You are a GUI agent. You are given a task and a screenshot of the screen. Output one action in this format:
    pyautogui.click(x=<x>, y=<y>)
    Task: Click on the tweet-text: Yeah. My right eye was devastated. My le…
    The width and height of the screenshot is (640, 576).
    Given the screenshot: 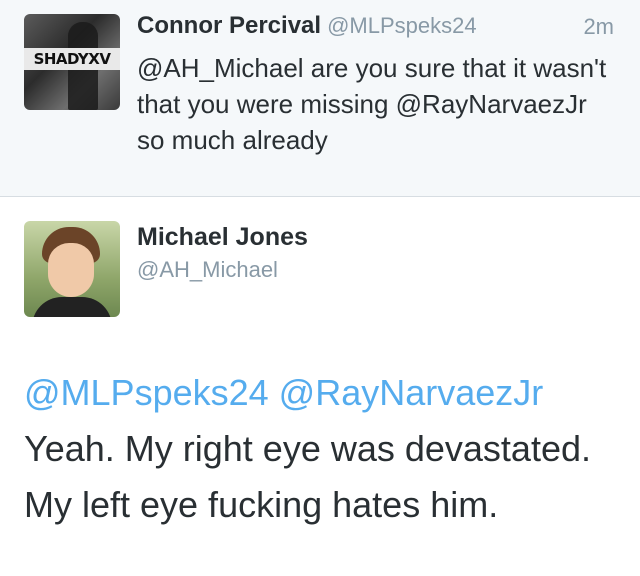 What is the action you would take?
    pyautogui.click(x=307, y=476)
    